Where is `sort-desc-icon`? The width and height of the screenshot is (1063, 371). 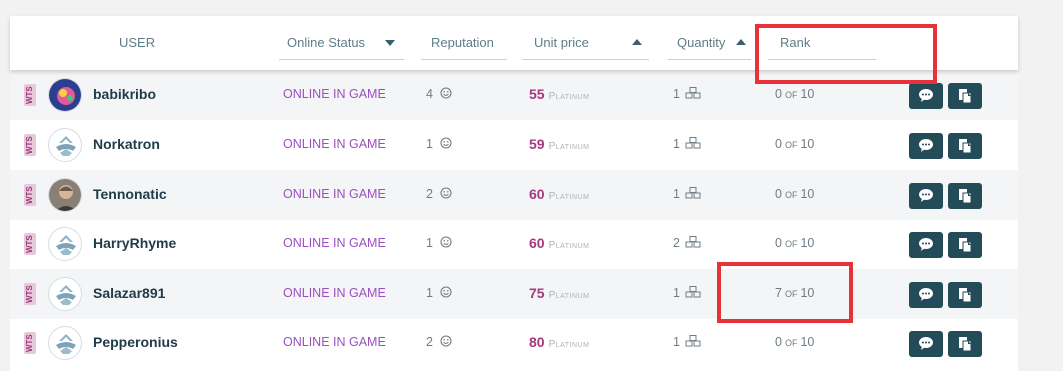 sort-desc-icon is located at coordinates (390, 43).